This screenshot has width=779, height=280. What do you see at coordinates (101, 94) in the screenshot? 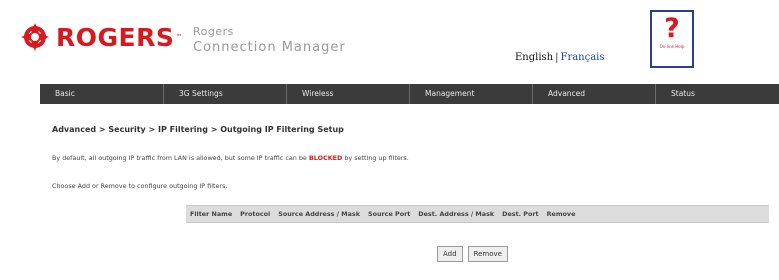
I see `nav-item-basic: Basic` at bounding box center [101, 94].